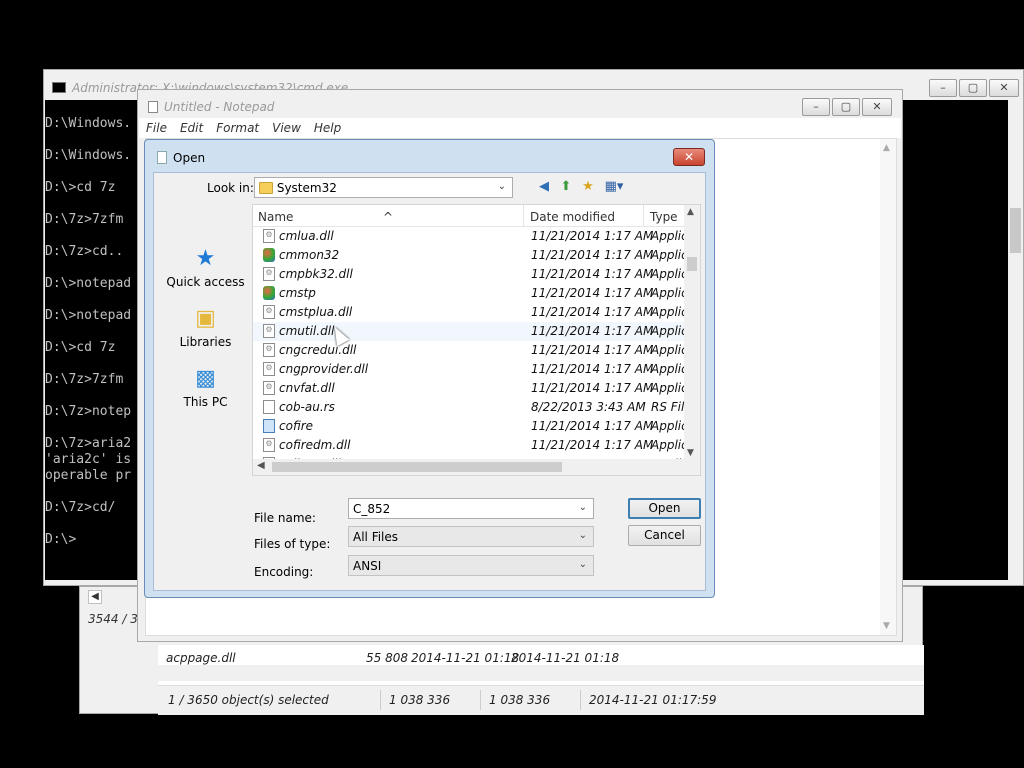 The image size is (1024, 768). Describe the element at coordinates (191, 126) in the screenshot. I see `menu-edit: Edit` at that location.